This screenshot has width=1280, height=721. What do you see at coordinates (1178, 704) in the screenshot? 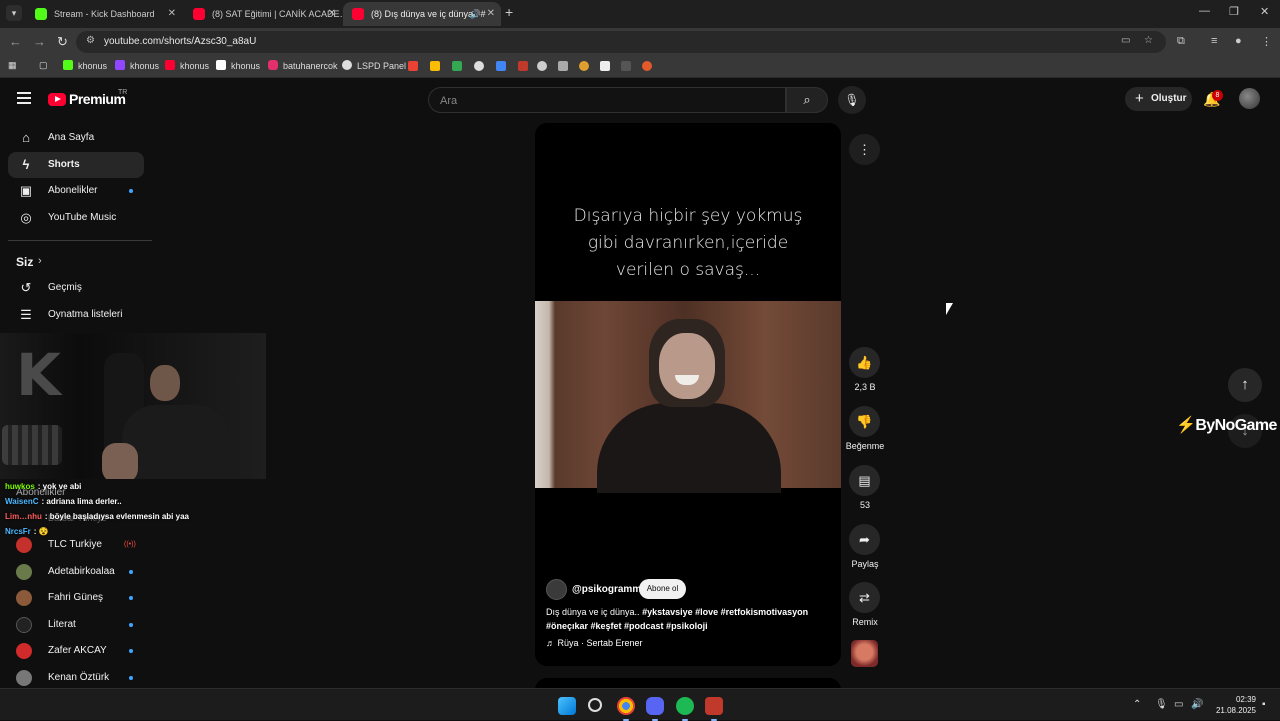
I see `network-icon: ▭` at bounding box center [1178, 704].